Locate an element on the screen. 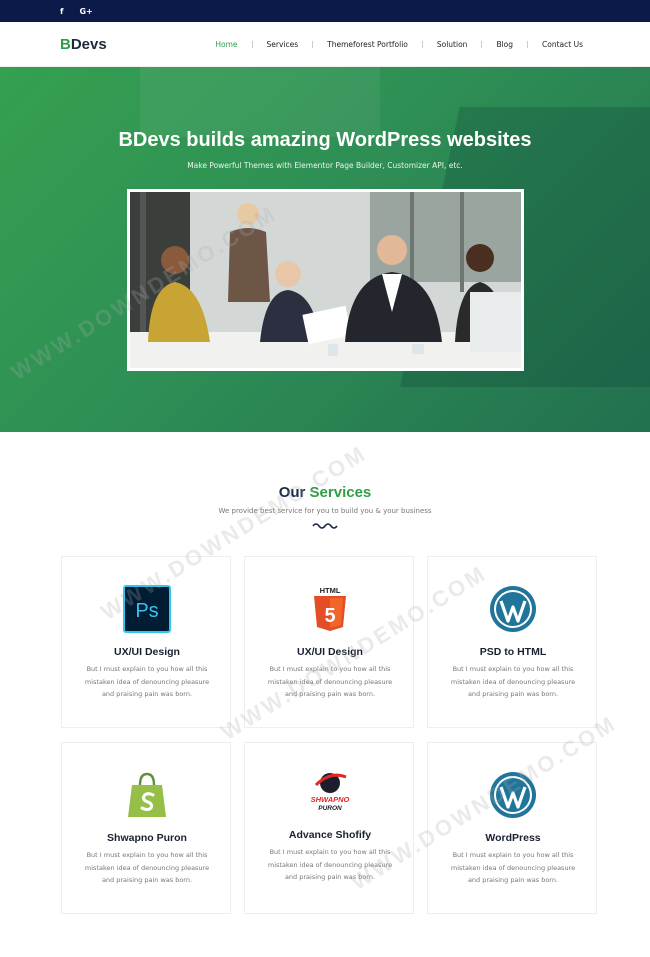 The width and height of the screenshot is (650, 957). shopify-icon is located at coordinates (147, 795).